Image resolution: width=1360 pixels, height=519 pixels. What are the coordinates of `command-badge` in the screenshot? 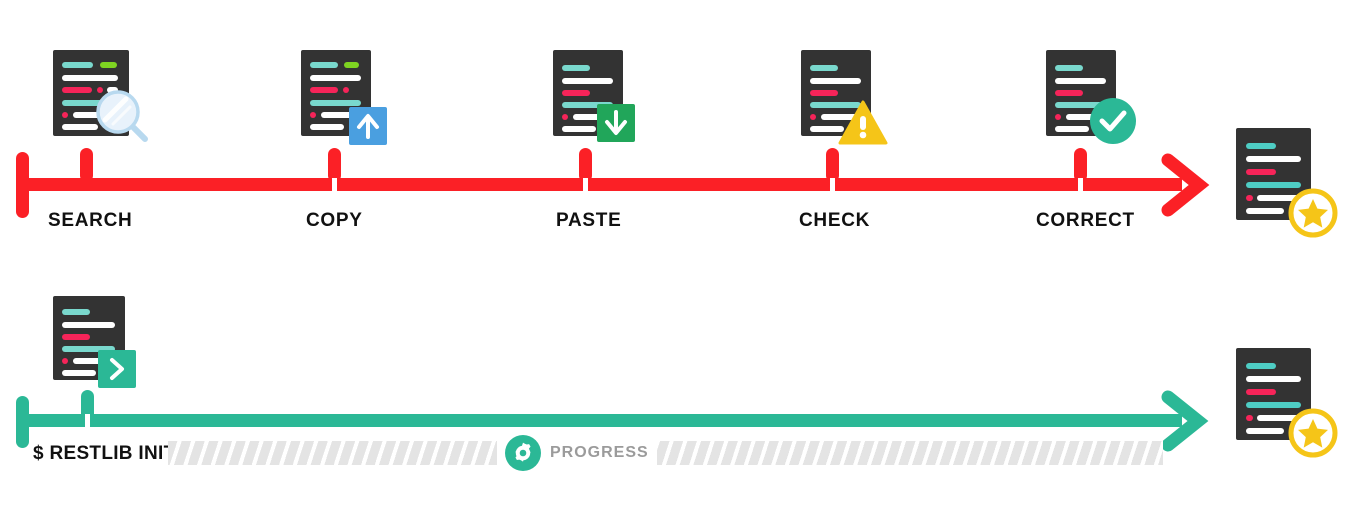 It's located at (117, 369).